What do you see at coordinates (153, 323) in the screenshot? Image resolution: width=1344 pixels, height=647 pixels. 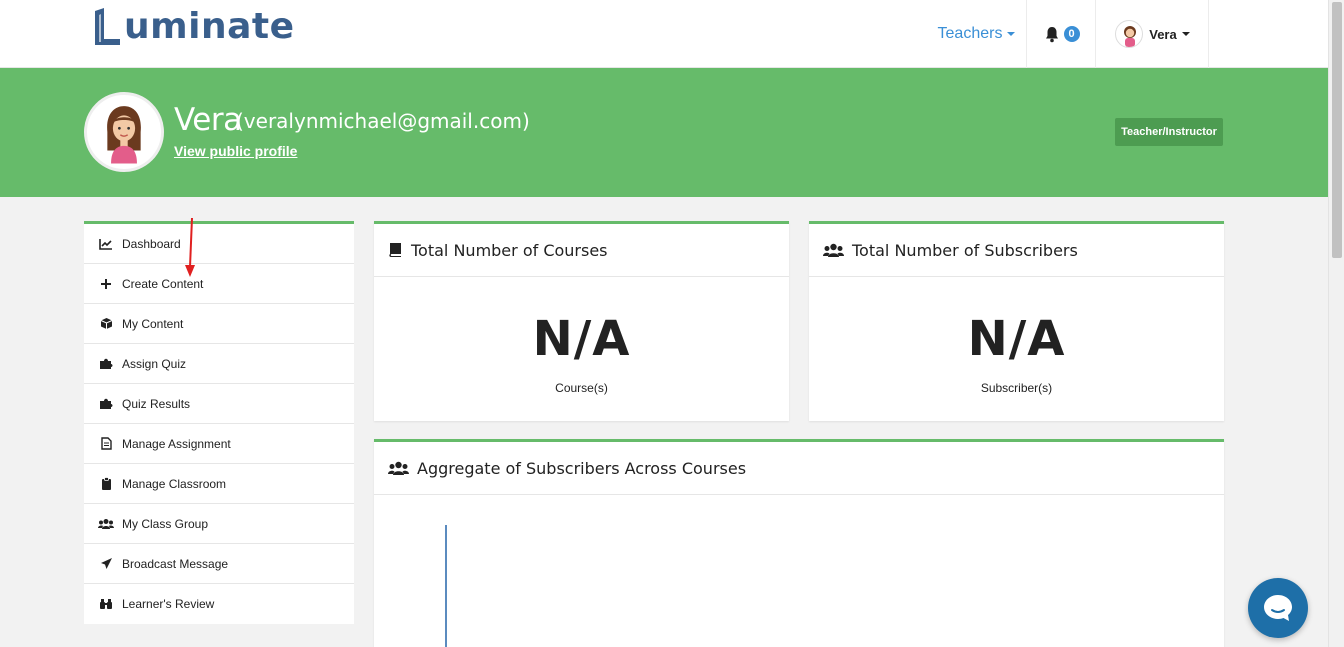 I see `sidebar-item-label: My Content` at bounding box center [153, 323].